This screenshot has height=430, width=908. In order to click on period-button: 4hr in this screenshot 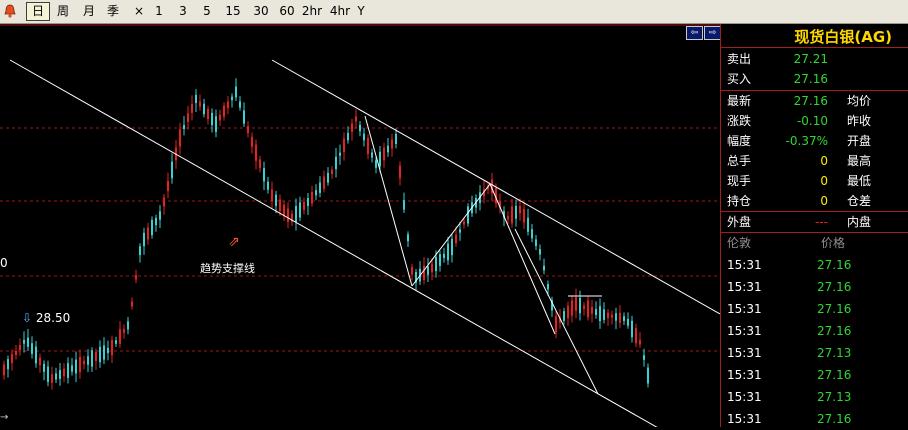, I will do `click(340, 11)`.